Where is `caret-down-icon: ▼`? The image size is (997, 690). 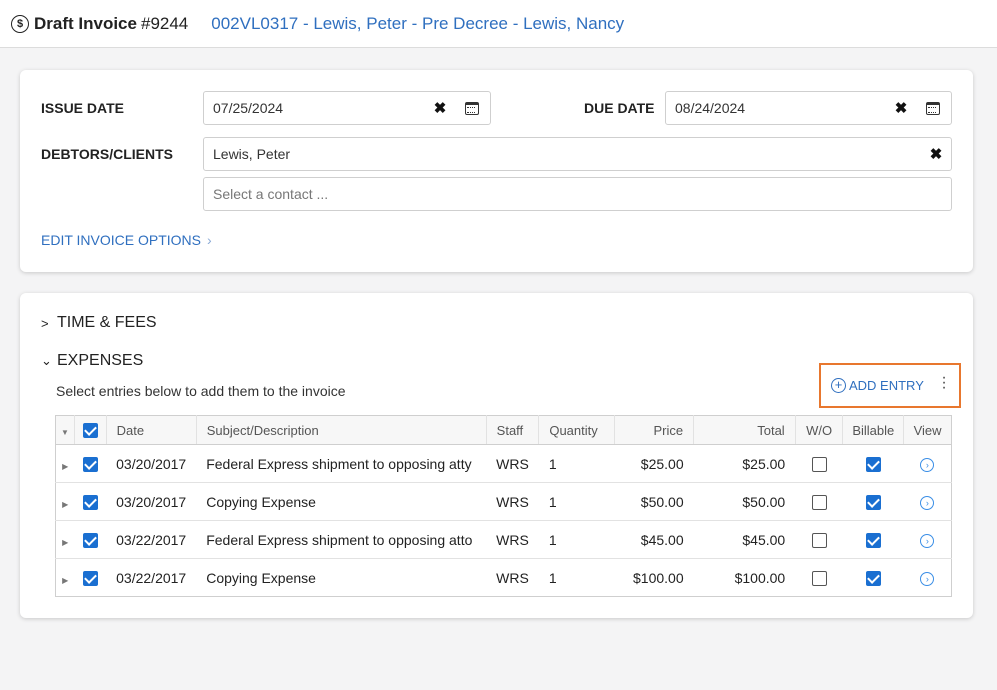 caret-down-icon: ▼ is located at coordinates (65, 432).